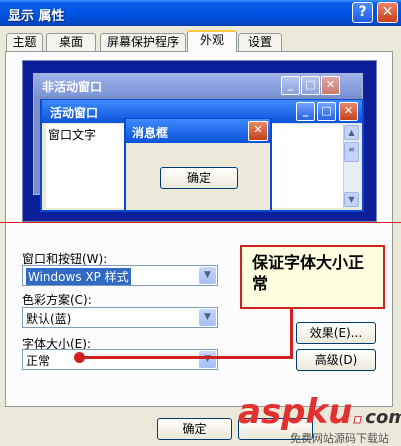 The height and width of the screenshot is (446, 401). Describe the element at coordinates (348, 111) in the screenshot. I see `active-close-icon: ✕` at that location.